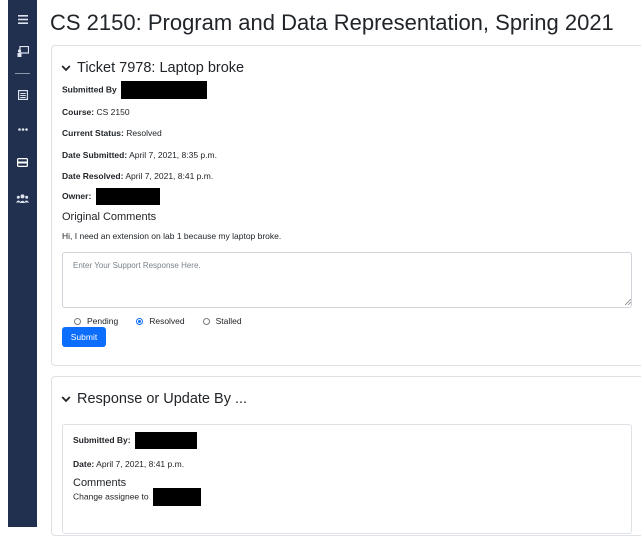 The image size is (641, 536). I want to click on users-group-icon, so click(22, 198).